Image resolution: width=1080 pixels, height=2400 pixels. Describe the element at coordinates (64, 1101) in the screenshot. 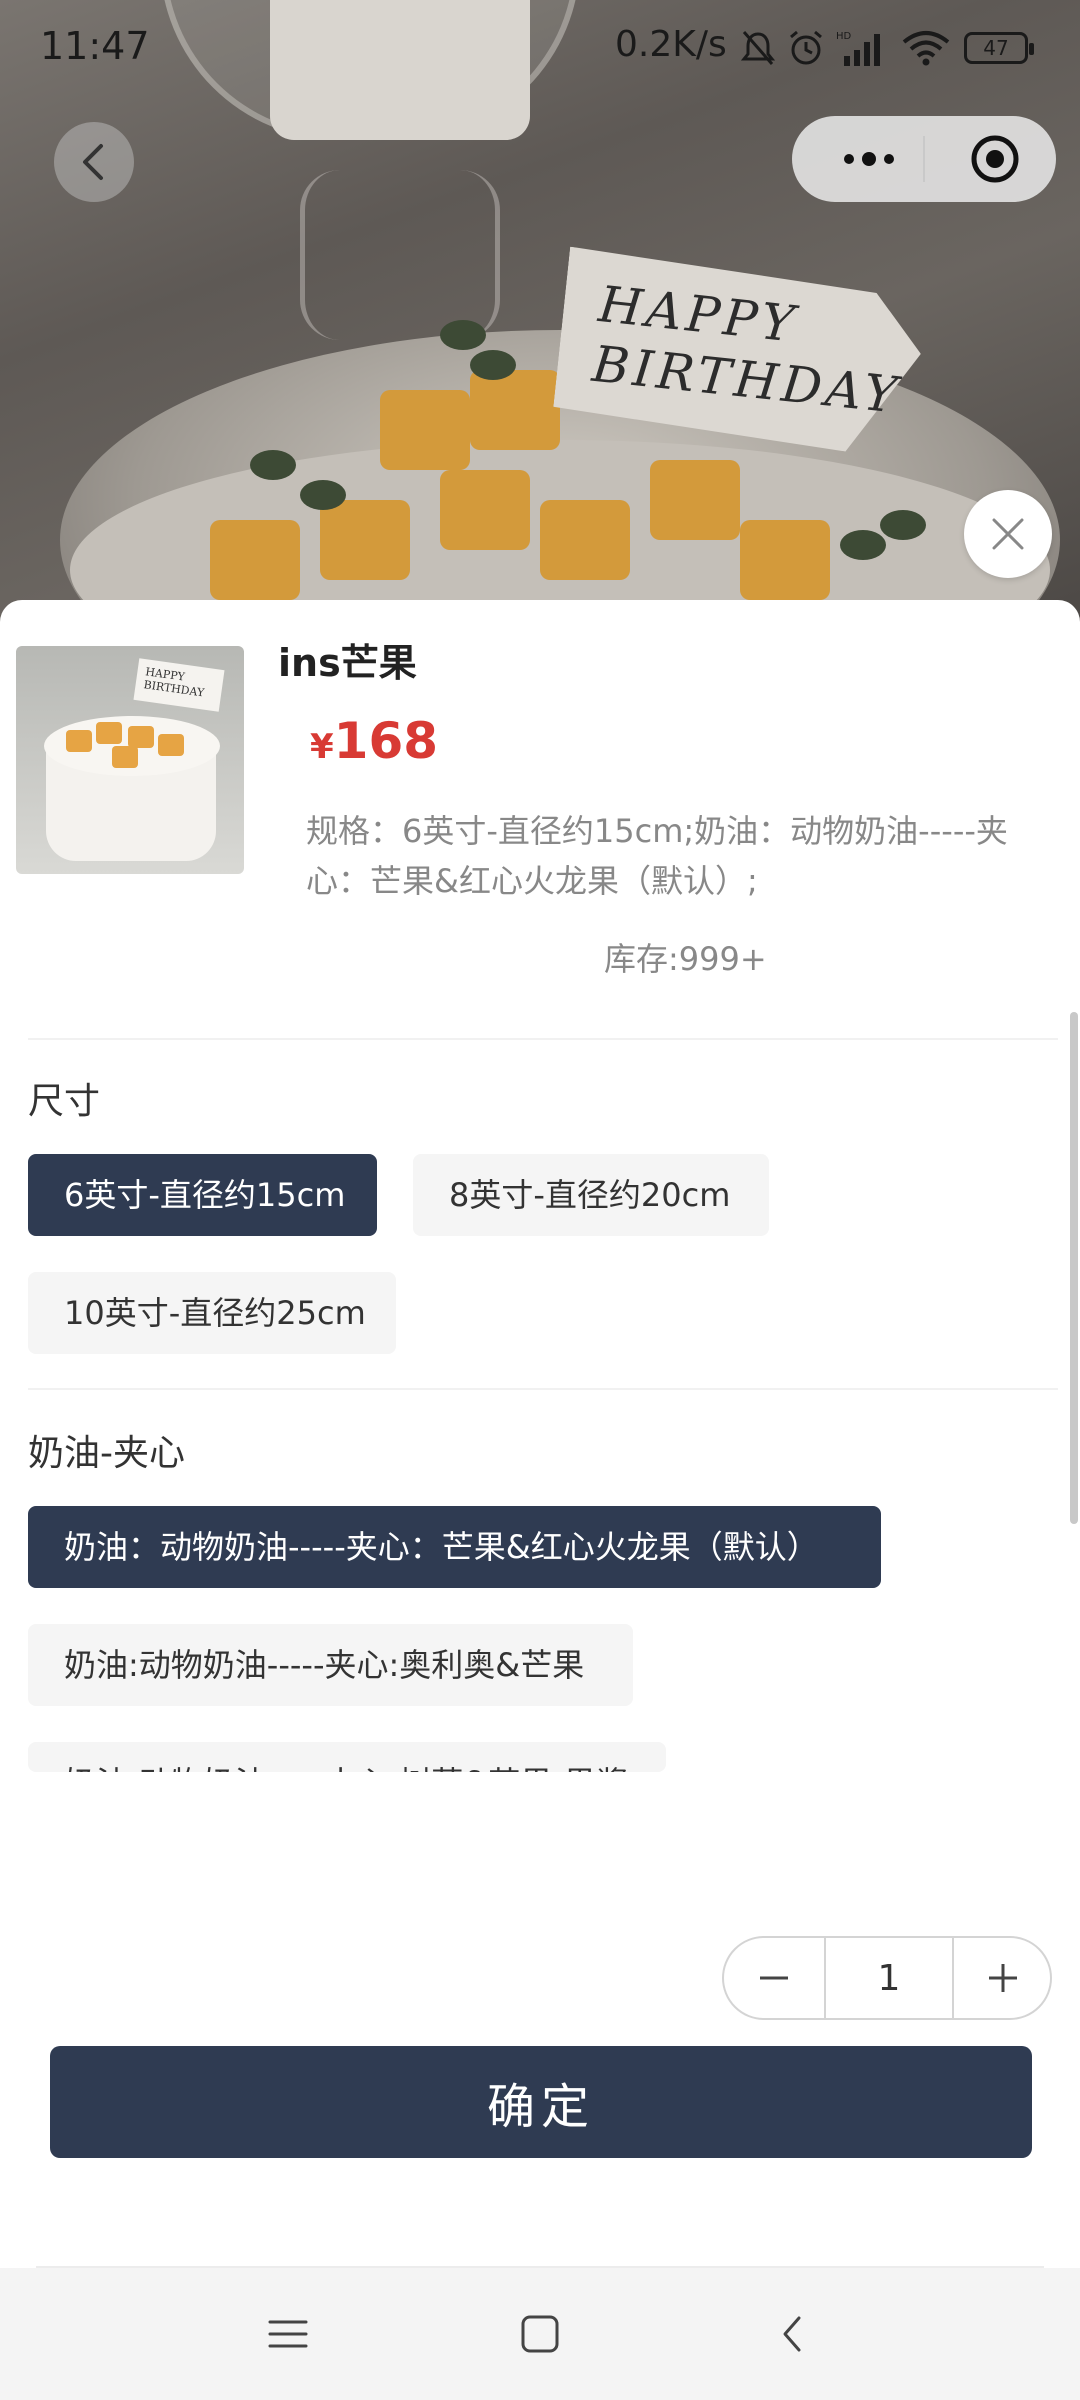

I see `size-section-title: 尺寸` at that location.